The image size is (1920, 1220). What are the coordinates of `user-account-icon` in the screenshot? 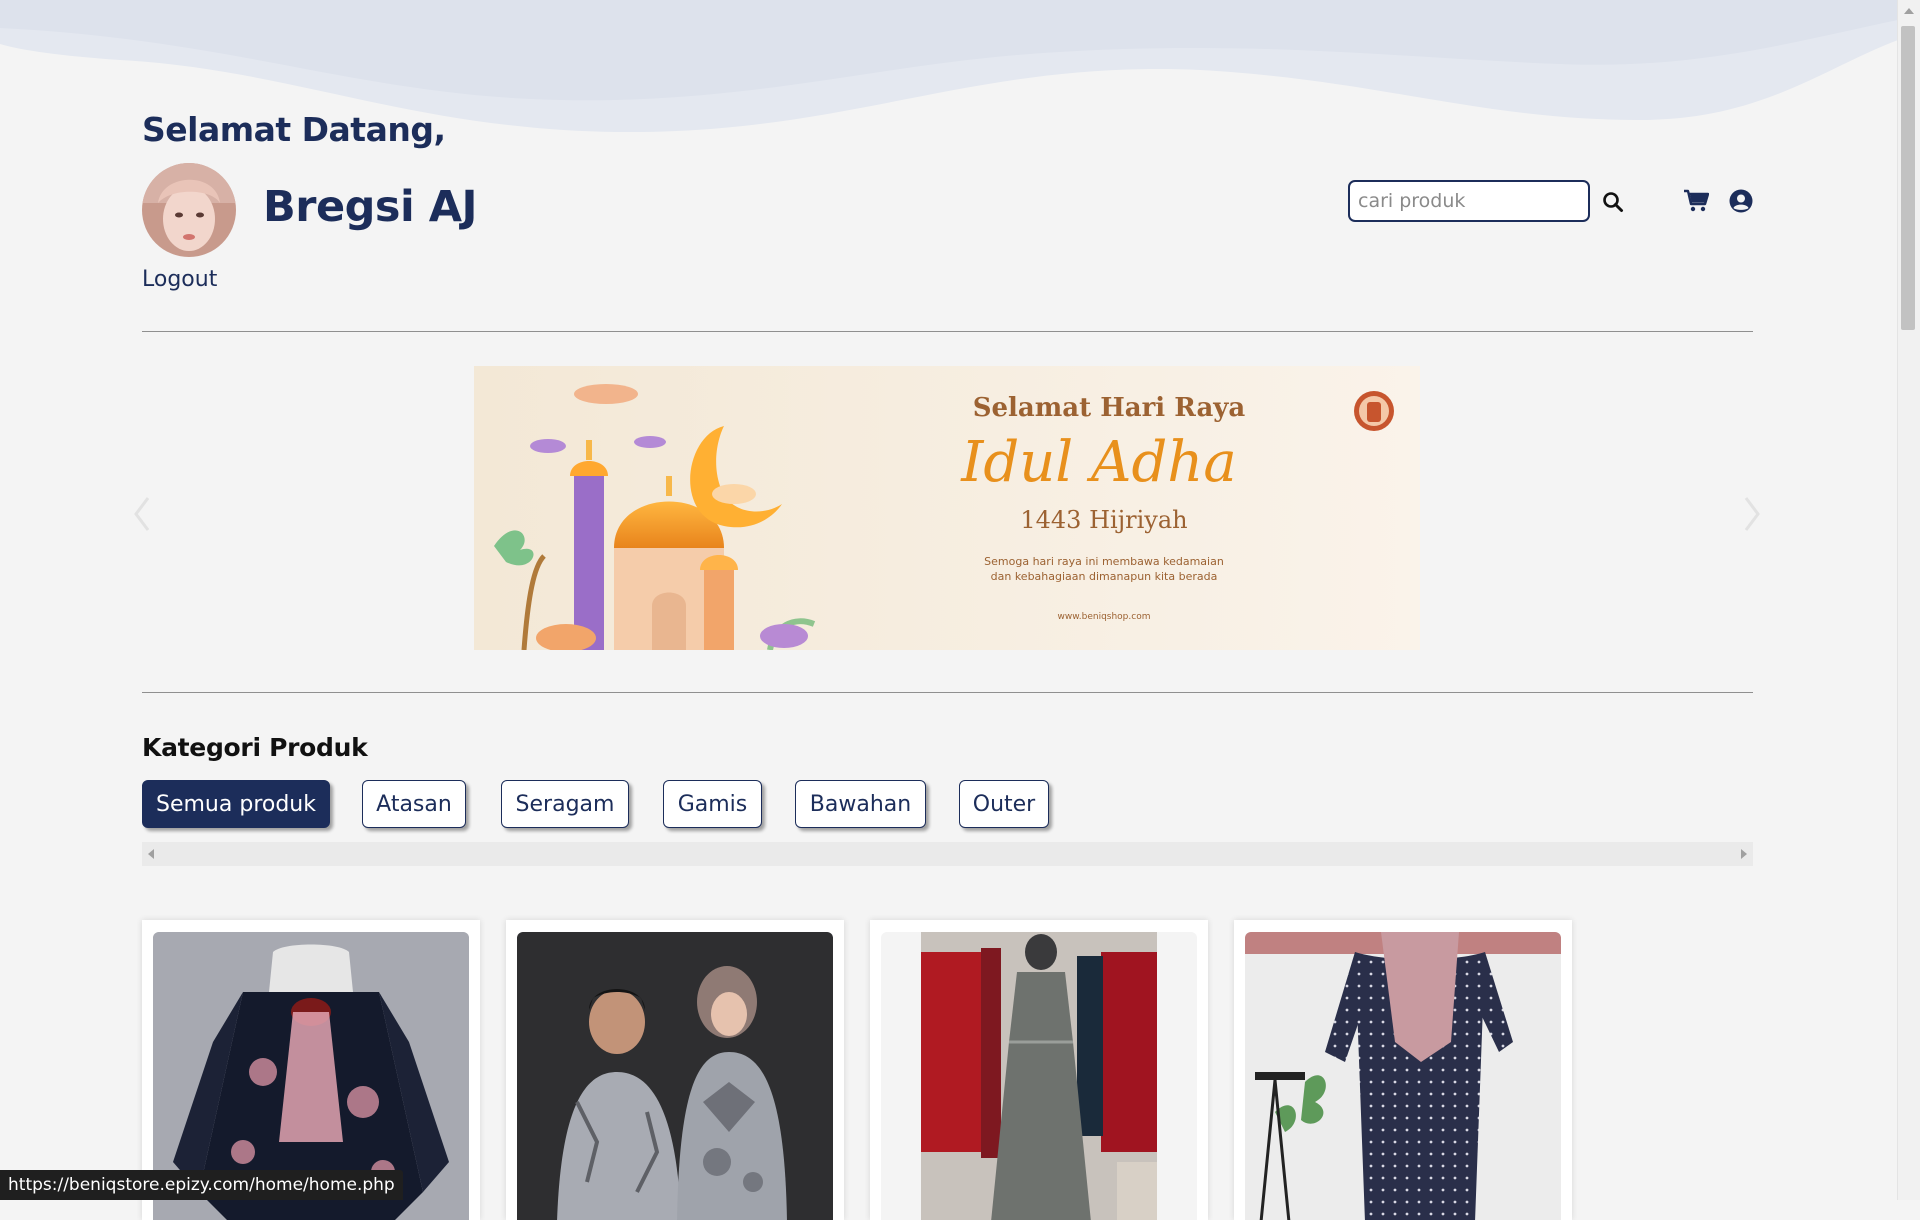 It's located at (1741, 201).